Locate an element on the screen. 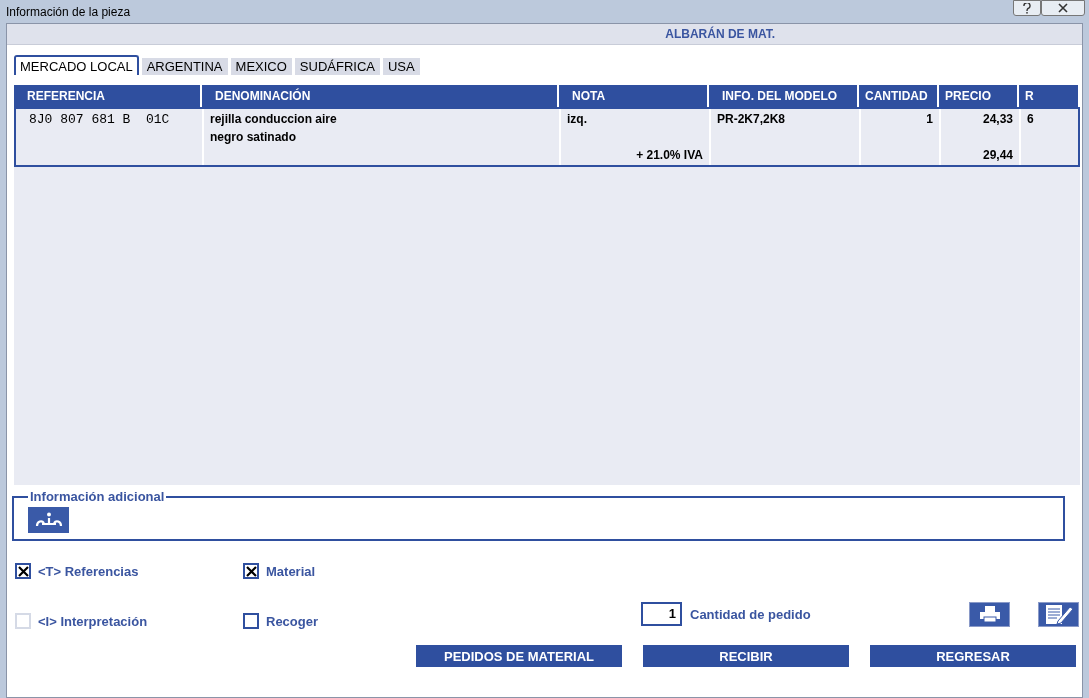 The height and width of the screenshot is (698, 1089). action-button: PEDIDOS DE MATERIAL is located at coordinates (519, 656).